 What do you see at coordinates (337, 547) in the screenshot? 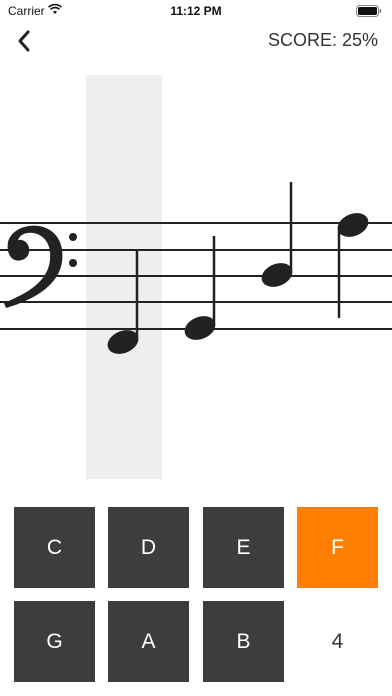
I see `key-f: F` at bounding box center [337, 547].